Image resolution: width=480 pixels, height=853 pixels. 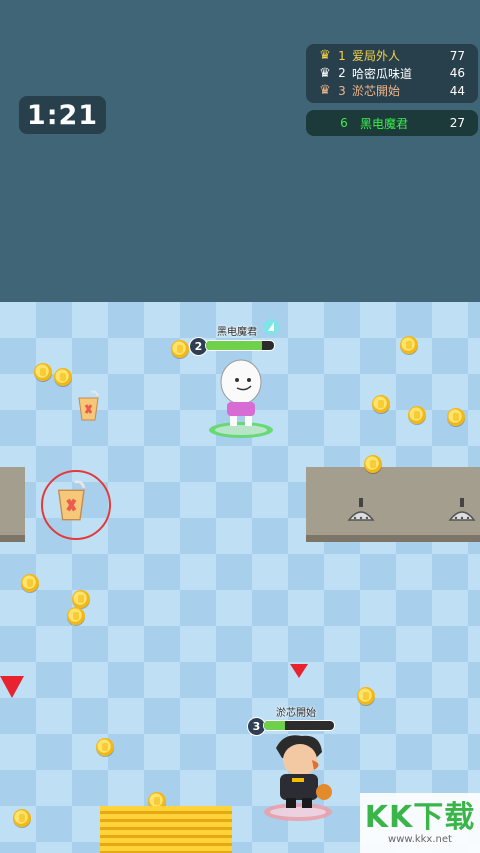 What do you see at coordinates (342, 73) in the screenshot?
I see `rank-number: 2` at bounding box center [342, 73].